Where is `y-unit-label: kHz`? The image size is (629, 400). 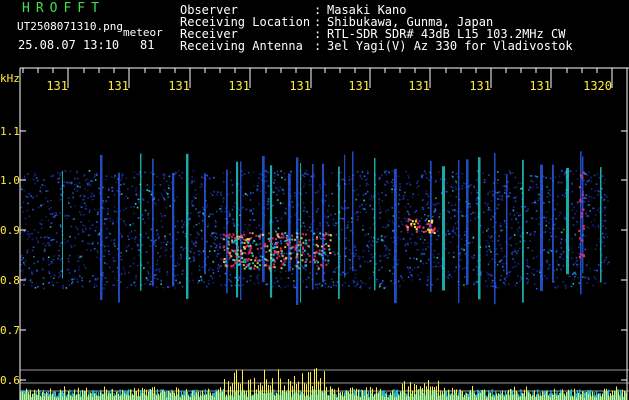 y-unit-label: kHz is located at coordinates (10, 78).